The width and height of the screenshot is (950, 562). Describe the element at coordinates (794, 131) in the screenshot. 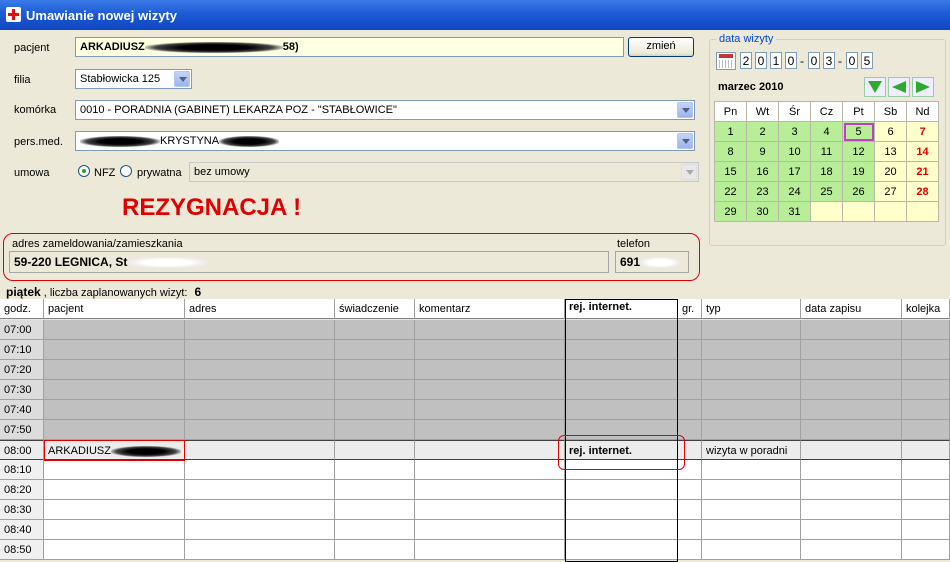

I see `calendar-day: 3` at that location.